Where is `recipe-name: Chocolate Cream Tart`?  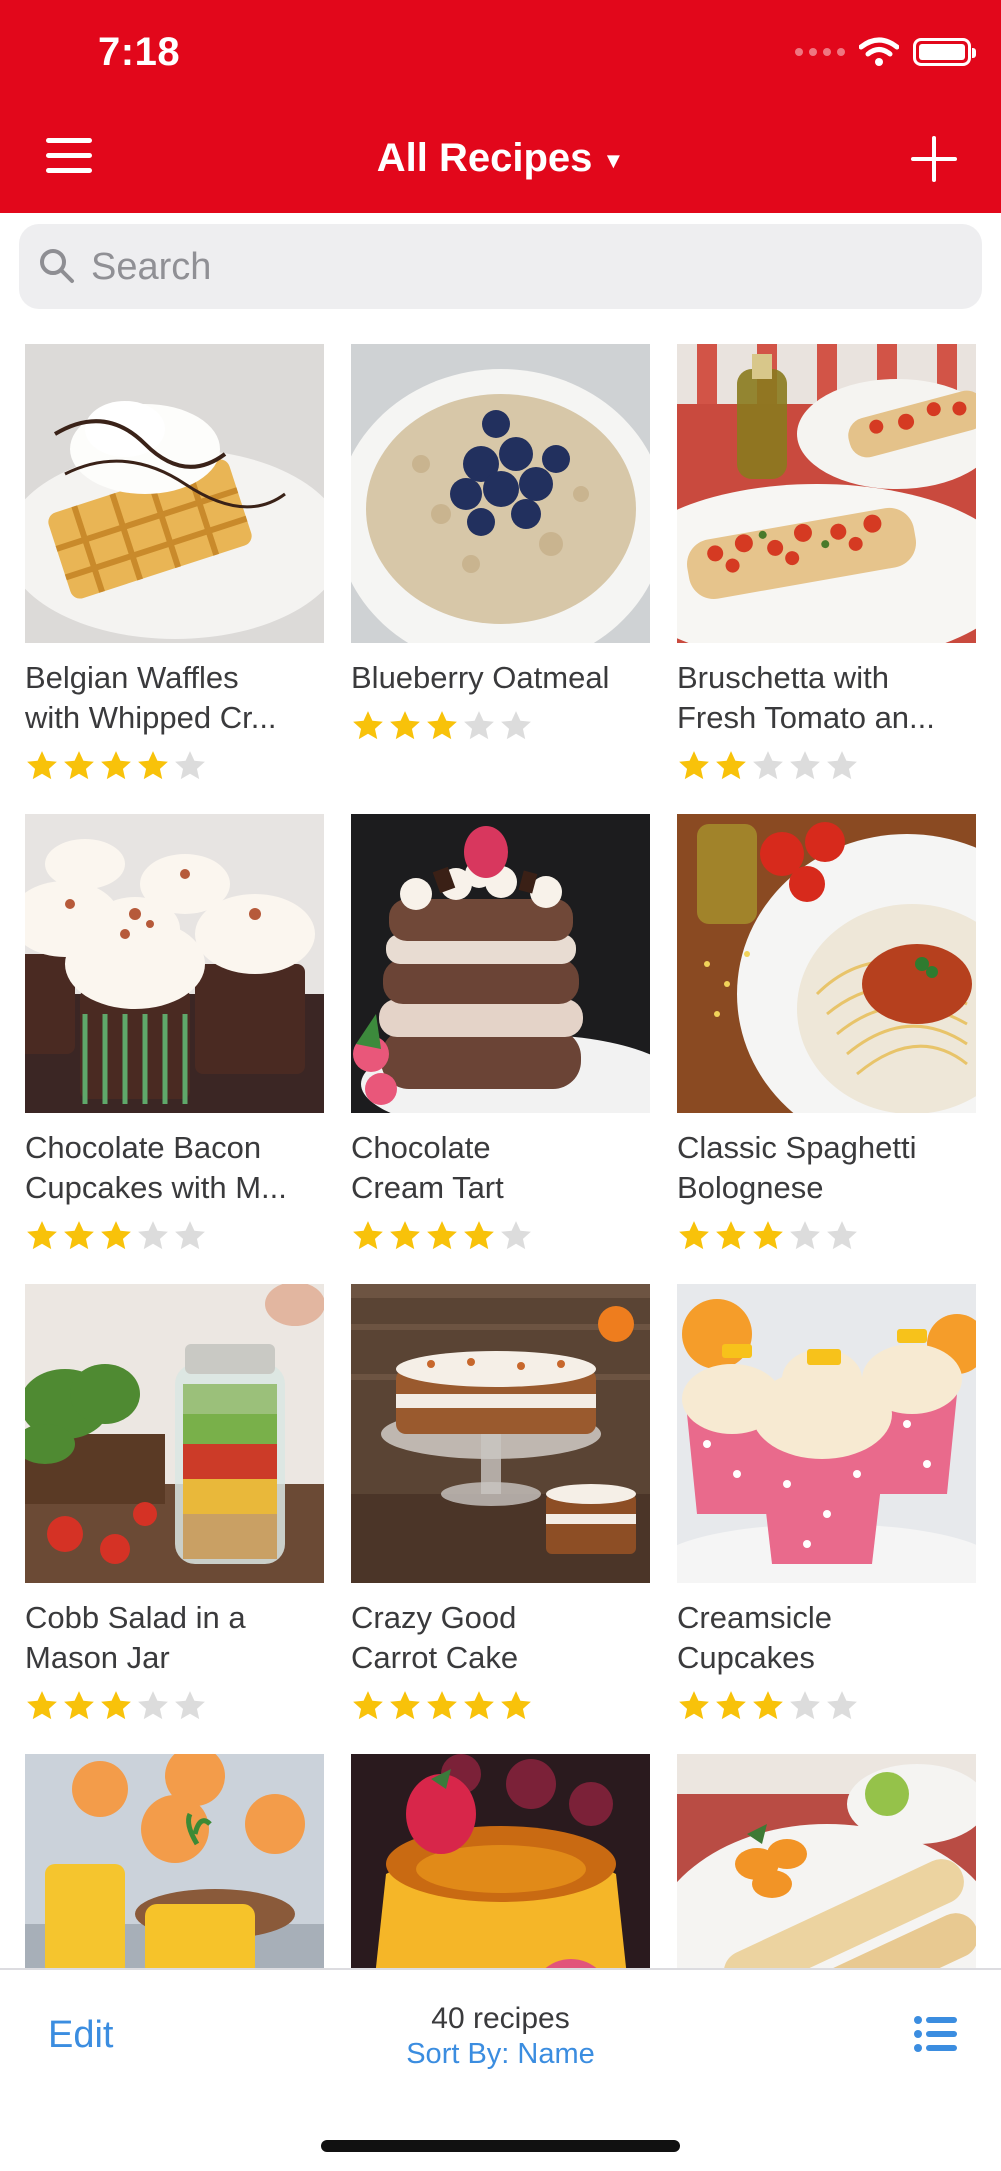
recipe-name: Chocolate Cream Tart is located at coordinates (427, 1167).